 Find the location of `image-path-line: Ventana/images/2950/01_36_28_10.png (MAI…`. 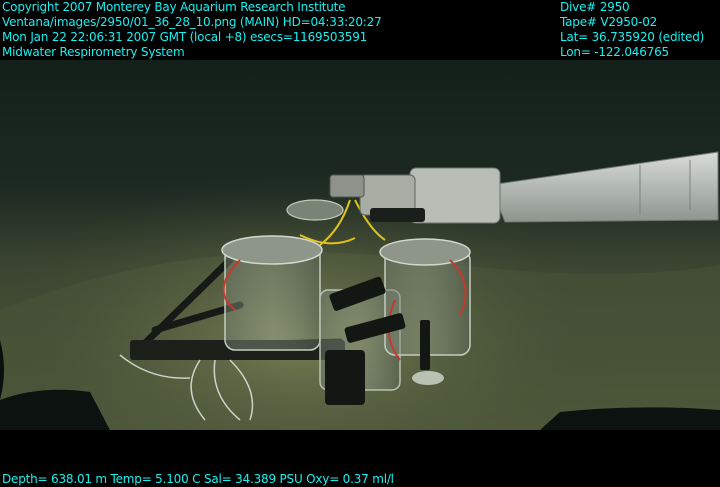

image-path-line: Ventana/images/2950/01_36_28_10.png (MAI… is located at coordinates (192, 22).